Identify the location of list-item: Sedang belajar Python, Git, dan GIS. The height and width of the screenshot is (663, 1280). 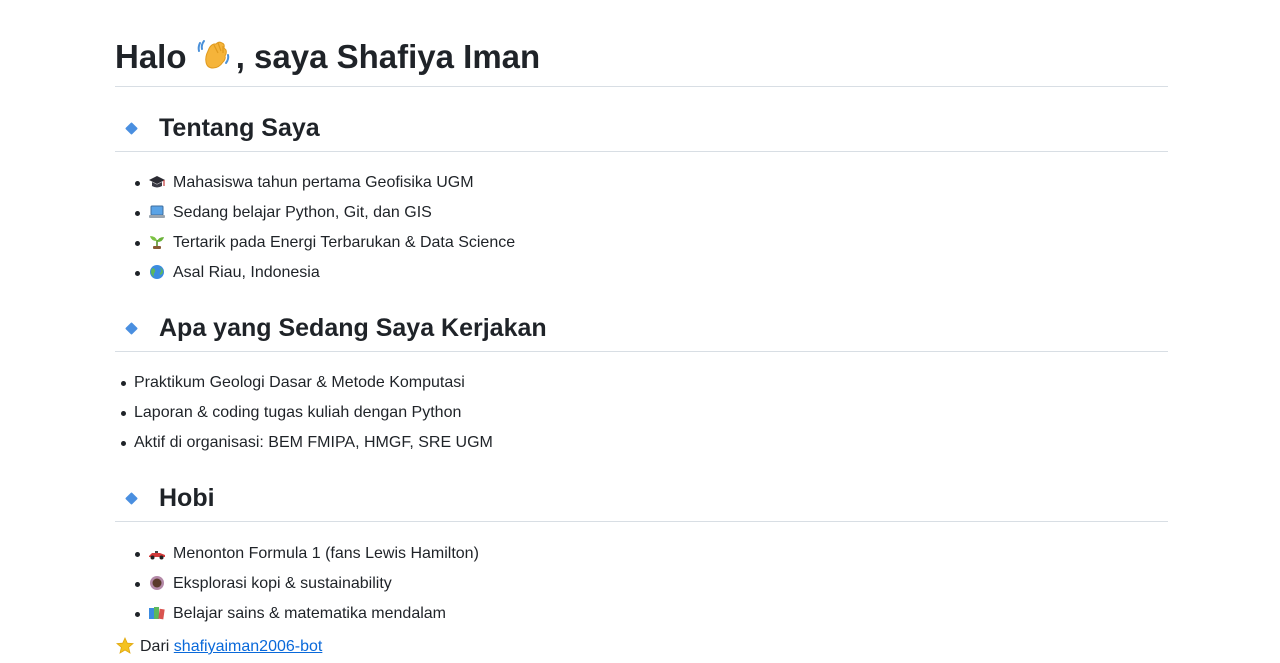
(641, 213).